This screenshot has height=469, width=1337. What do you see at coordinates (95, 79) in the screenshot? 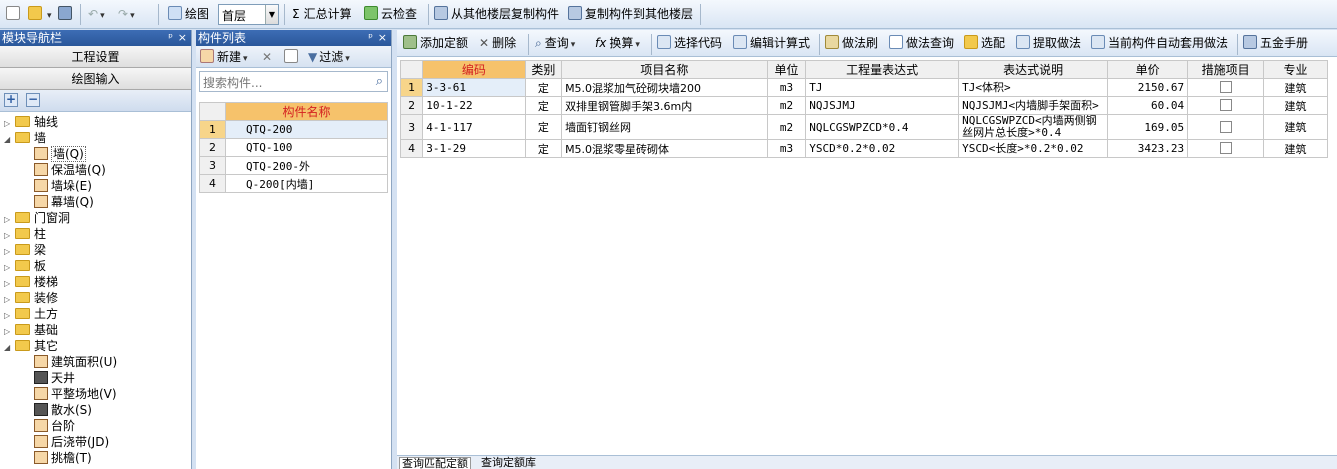
I see `drawing-input-button: 绘图输入` at bounding box center [95, 79].